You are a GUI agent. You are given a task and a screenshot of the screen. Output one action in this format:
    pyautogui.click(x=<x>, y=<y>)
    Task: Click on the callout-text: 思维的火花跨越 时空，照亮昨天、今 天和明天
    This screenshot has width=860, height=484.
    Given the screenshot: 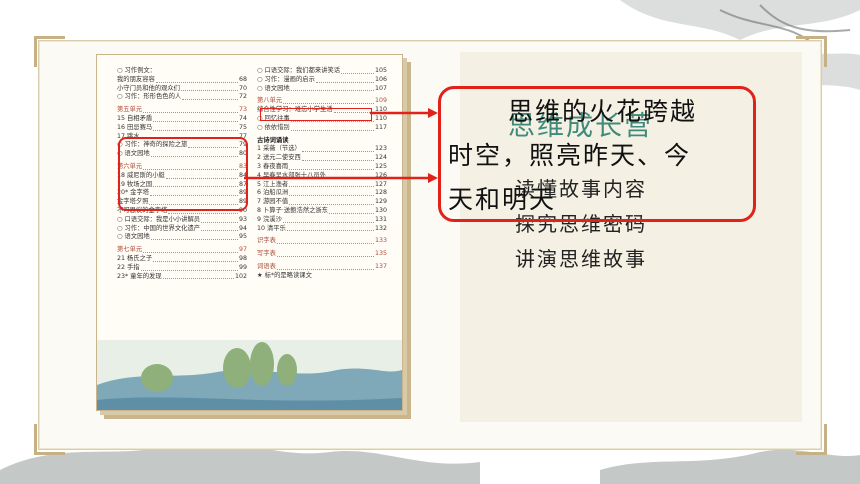 What is the action you would take?
    pyautogui.click(x=598, y=156)
    